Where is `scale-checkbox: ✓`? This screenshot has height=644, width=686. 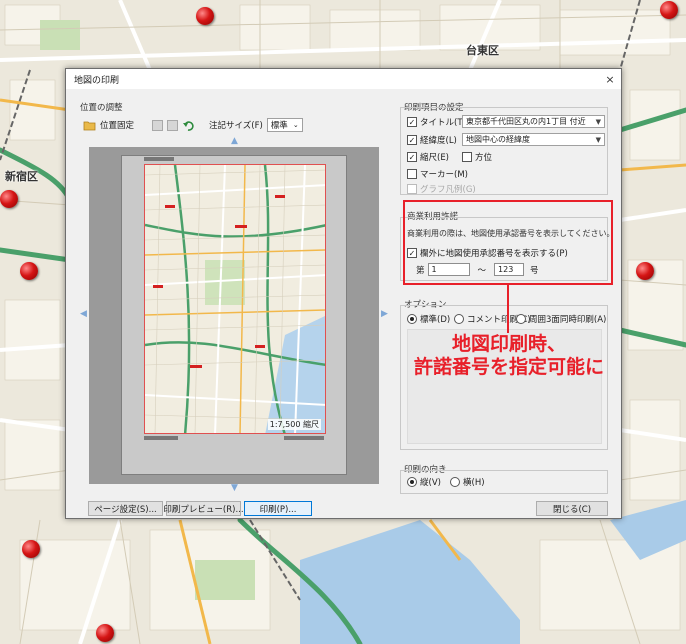
scale-checkbox: ✓ is located at coordinates (412, 157).